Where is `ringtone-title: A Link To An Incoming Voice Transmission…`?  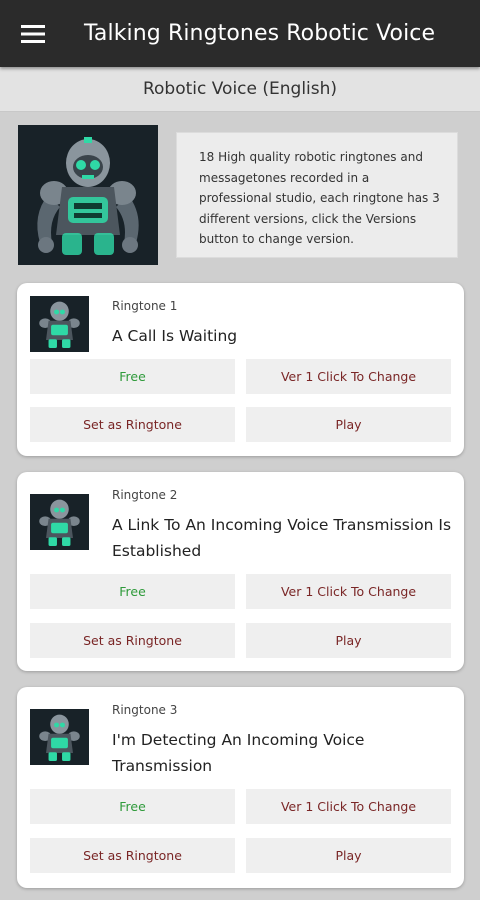
ringtone-title: A Link To An Incoming Voice Transmission… is located at coordinates (282, 538).